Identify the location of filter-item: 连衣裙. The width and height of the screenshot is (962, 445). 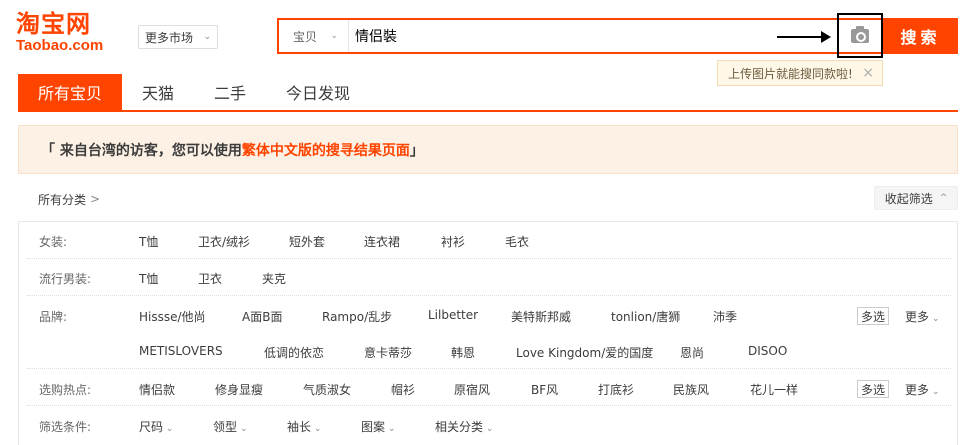
(382, 241).